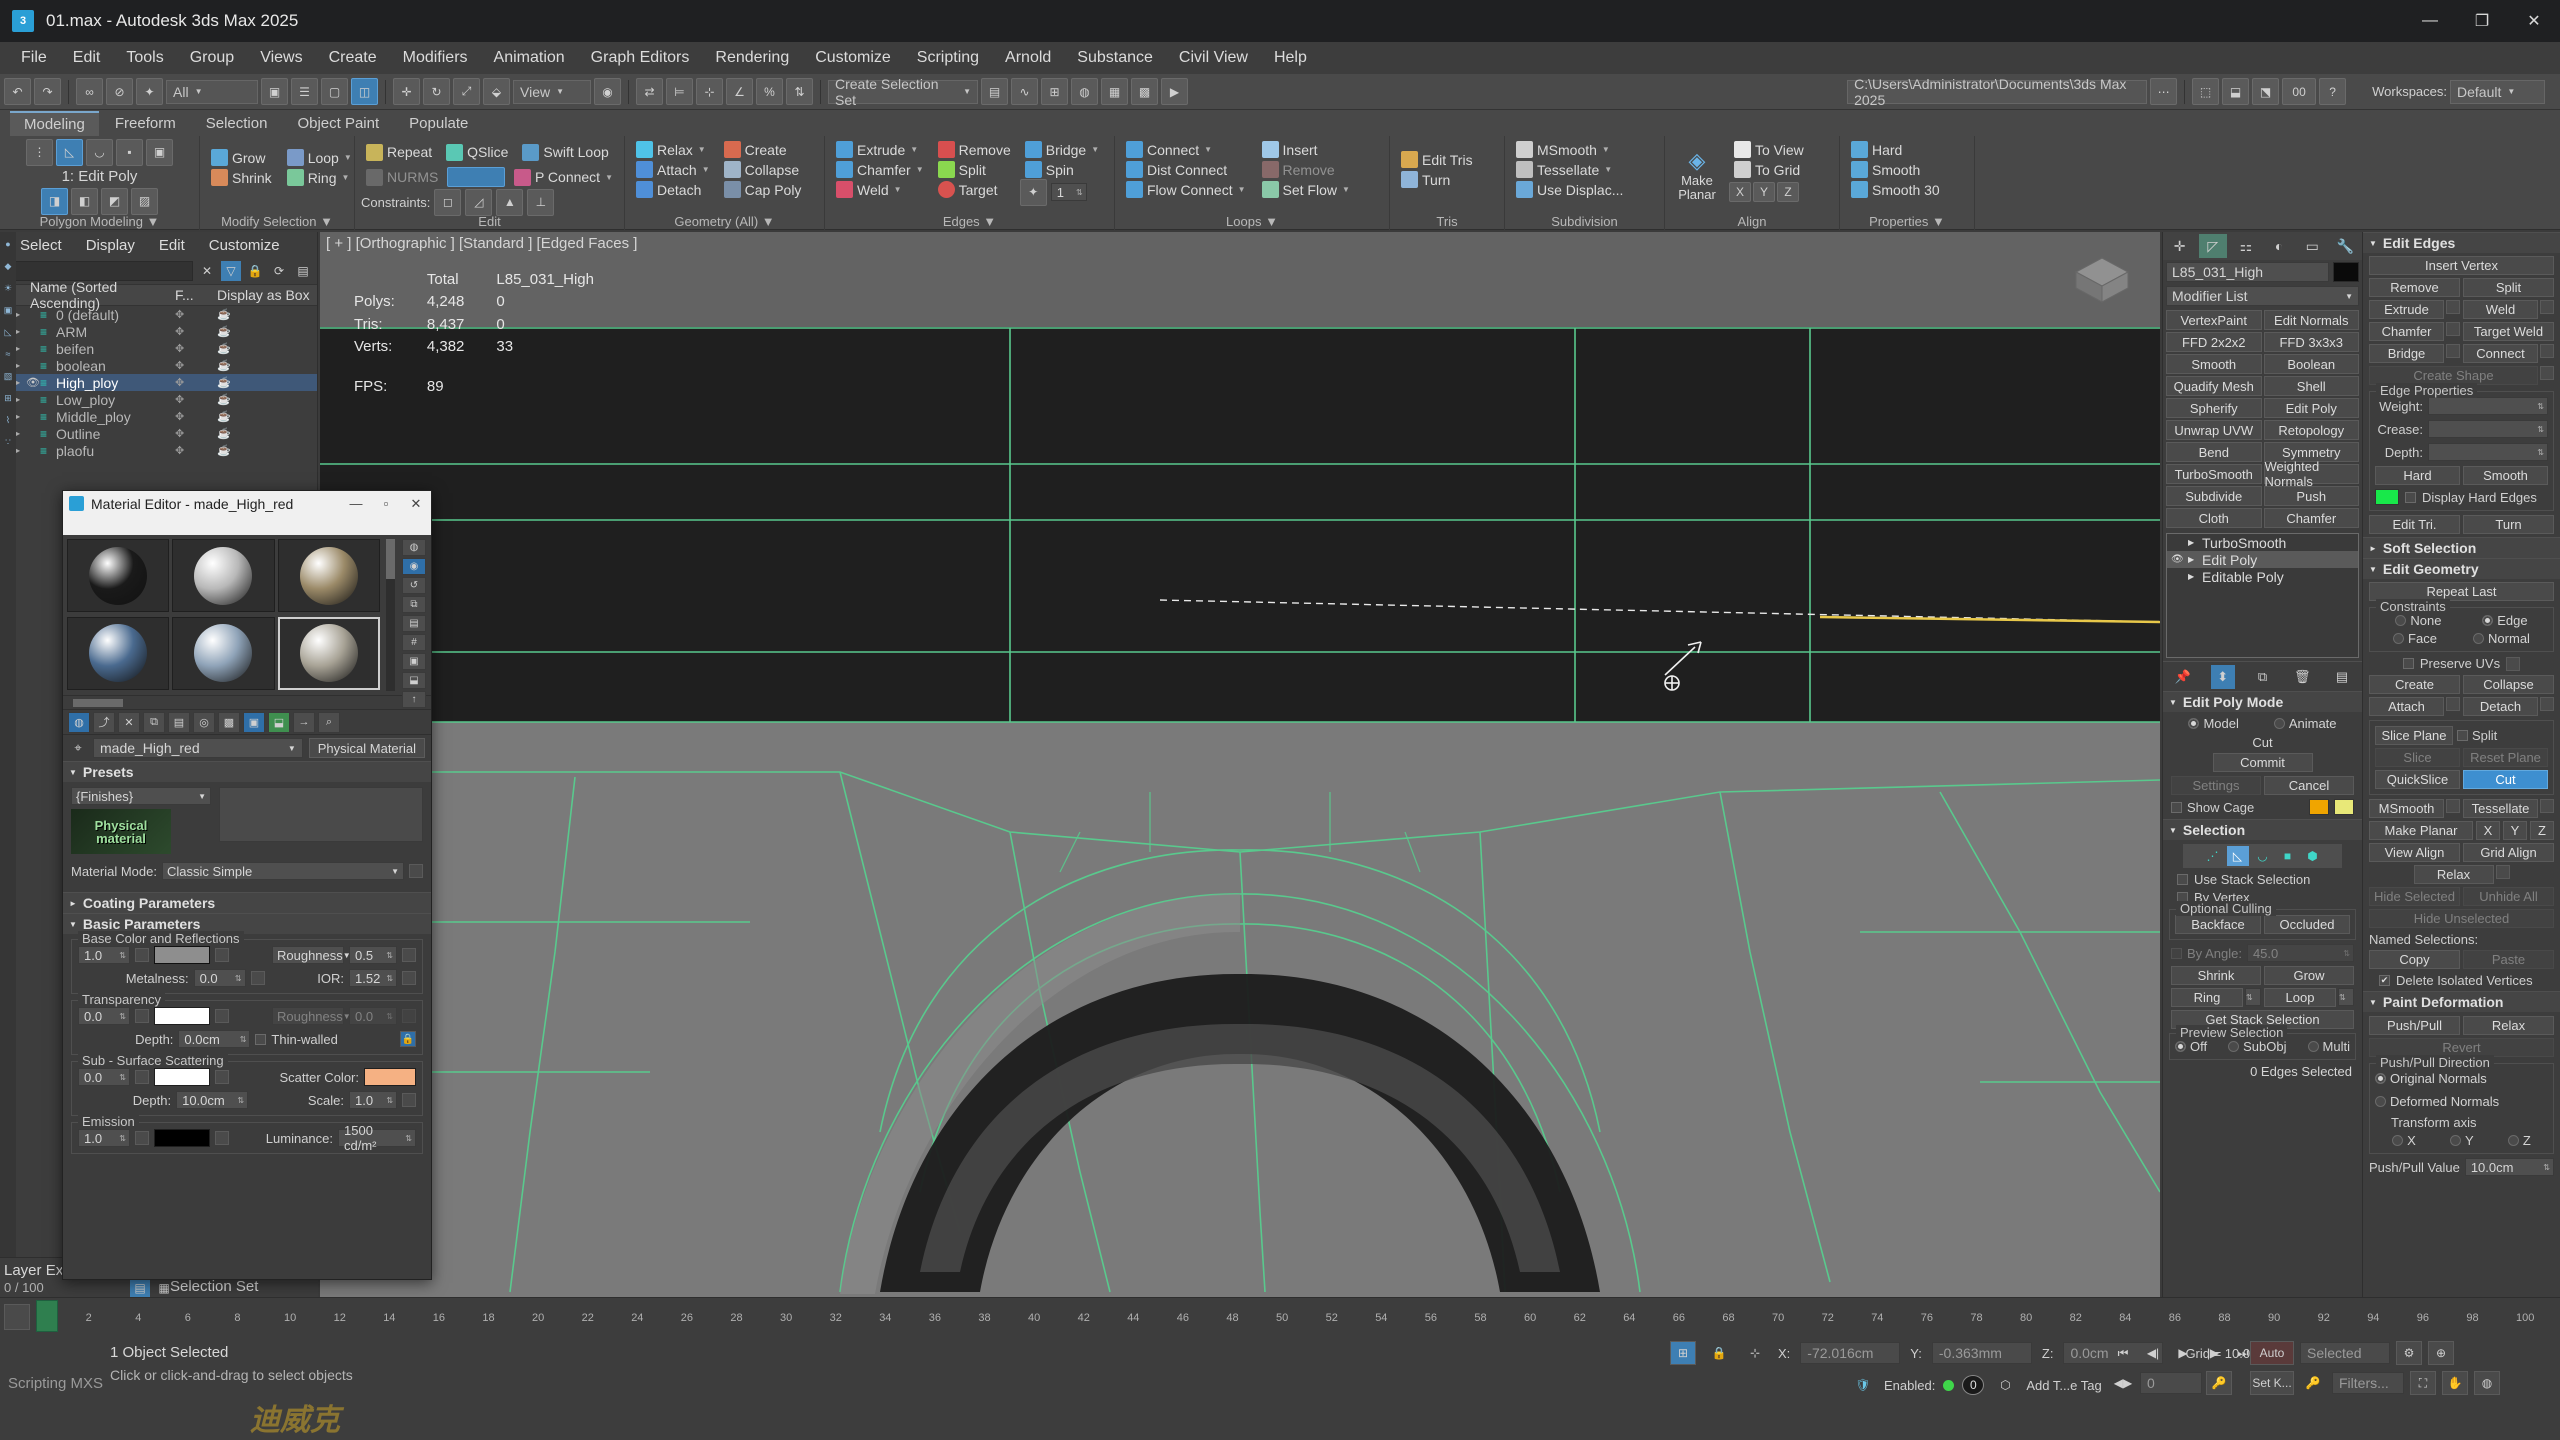 This screenshot has width=2560, height=1440. Describe the element at coordinates (338, 123) in the screenshot. I see `ribbon-tab-object-paint: Object Paint` at that location.